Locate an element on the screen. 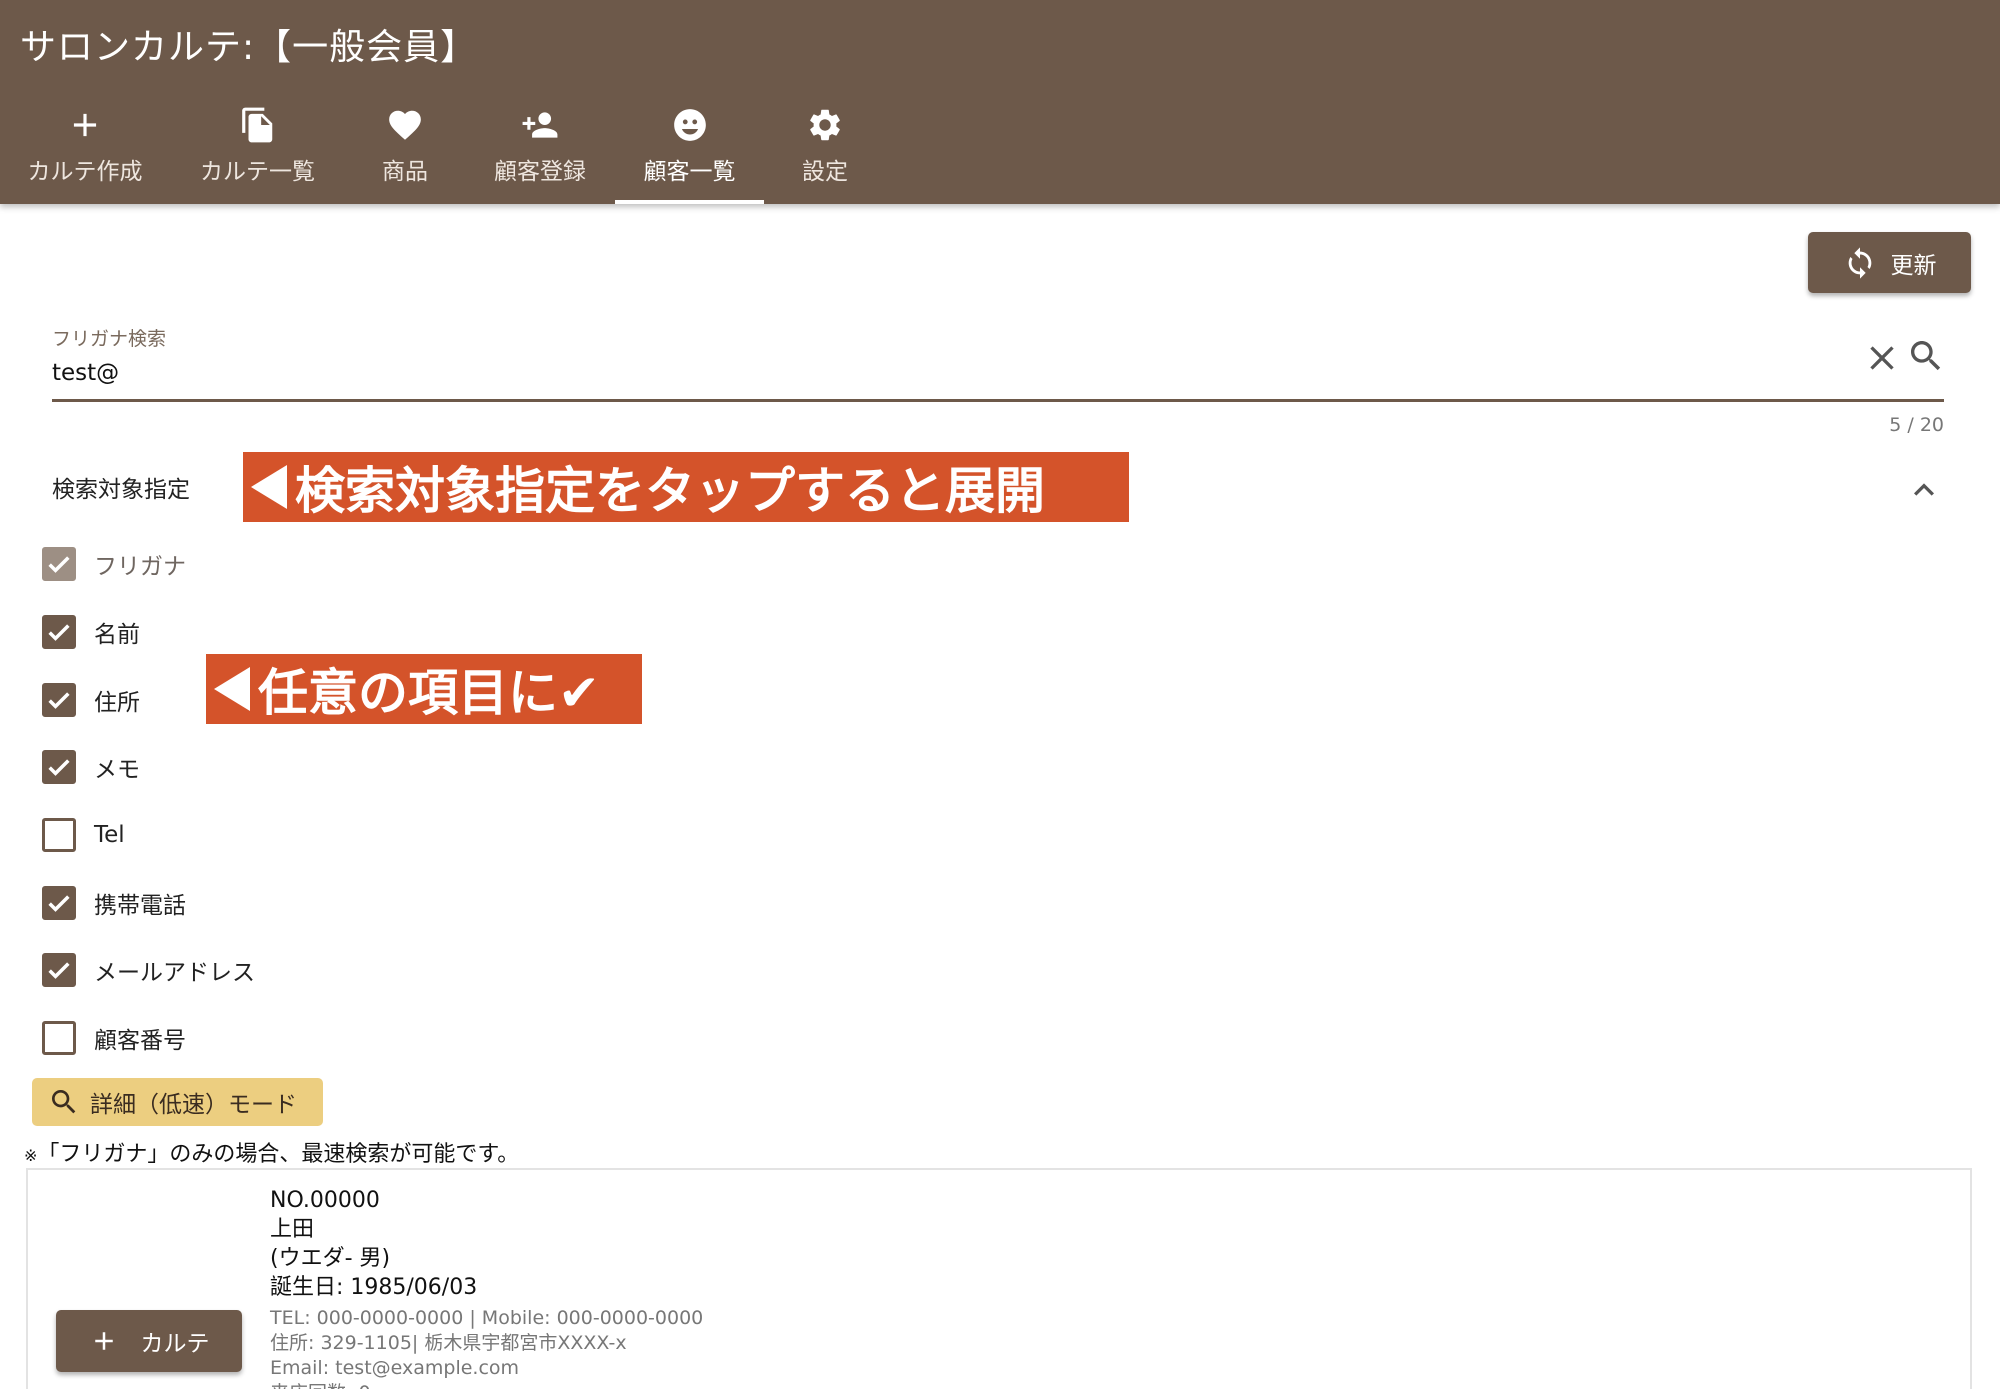 The height and width of the screenshot is (1389, 2000). detail-mode-button: 詳細（低速）モード is located at coordinates (177, 1102).